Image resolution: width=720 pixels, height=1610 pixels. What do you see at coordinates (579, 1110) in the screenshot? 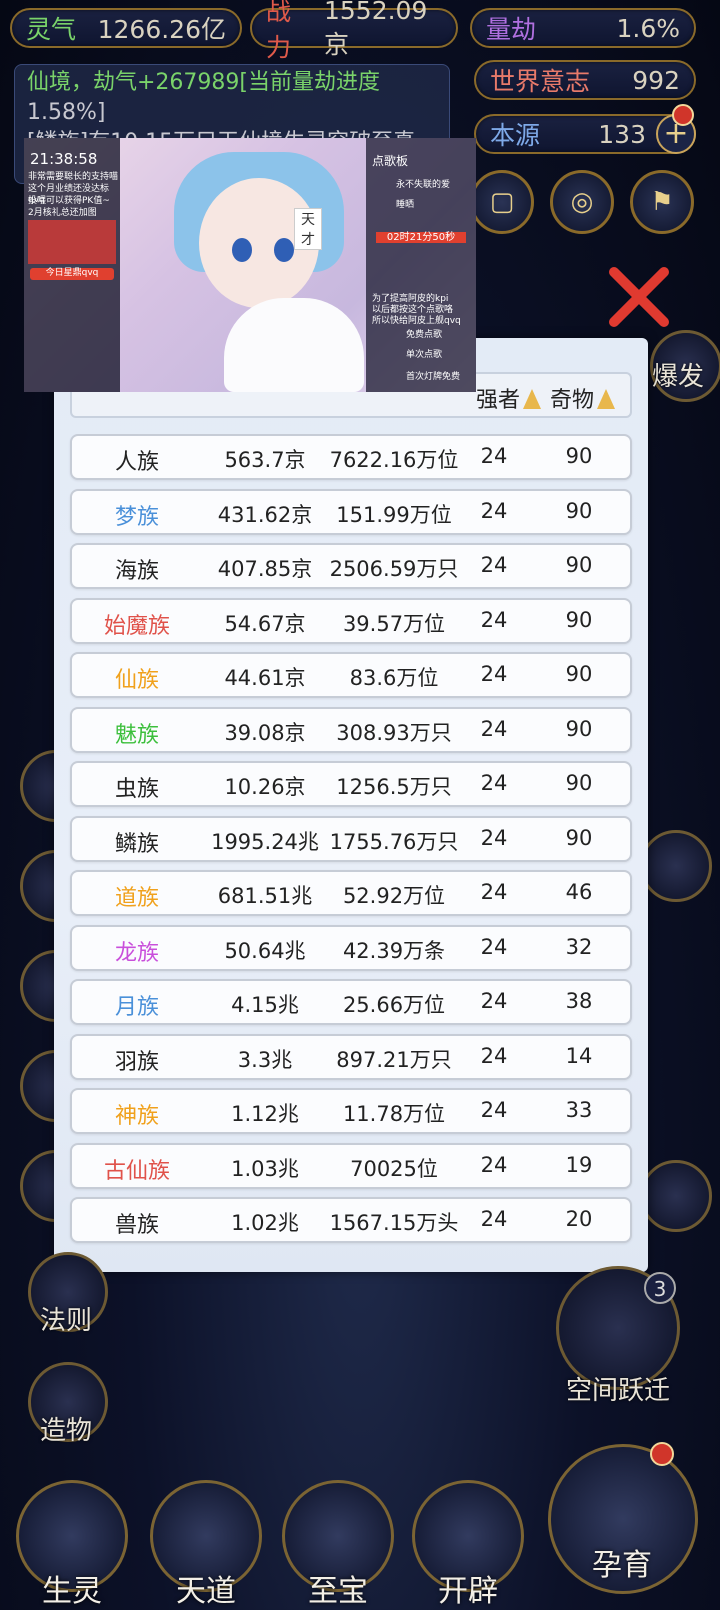
I see `race-treasure-count: 33` at bounding box center [579, 1110].